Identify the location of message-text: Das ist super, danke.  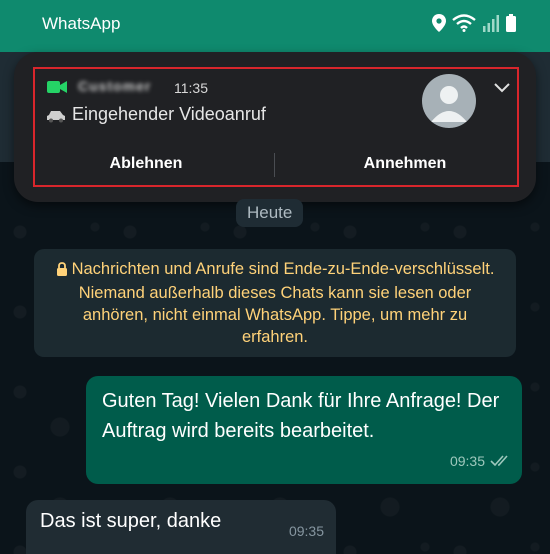
(131, 521).